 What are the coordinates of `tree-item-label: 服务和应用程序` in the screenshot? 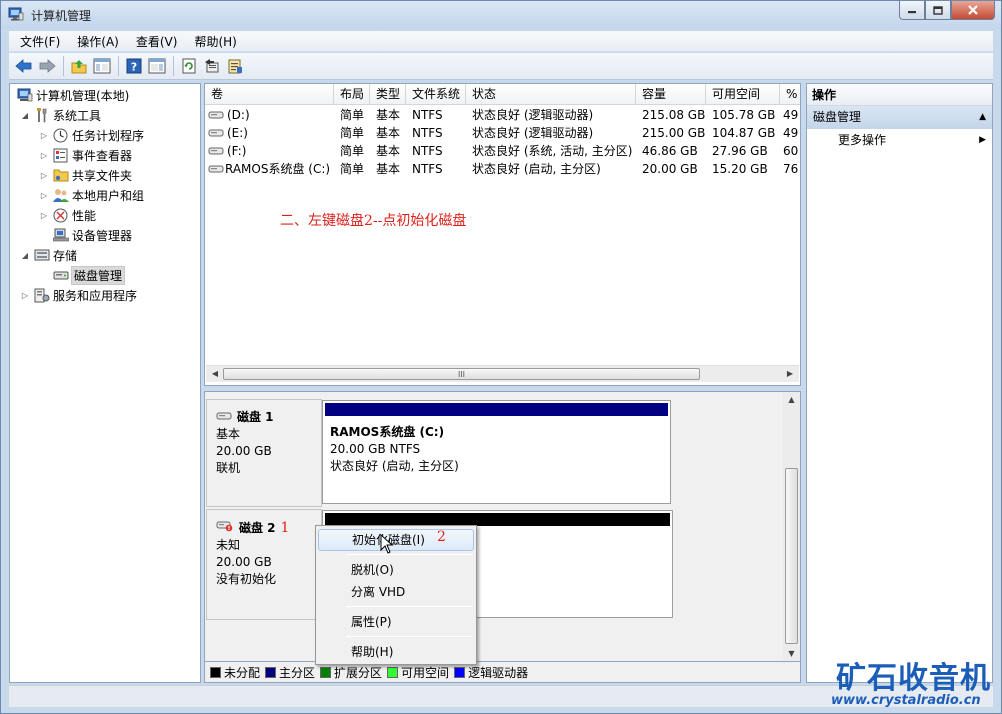 It's located at (95, 295).